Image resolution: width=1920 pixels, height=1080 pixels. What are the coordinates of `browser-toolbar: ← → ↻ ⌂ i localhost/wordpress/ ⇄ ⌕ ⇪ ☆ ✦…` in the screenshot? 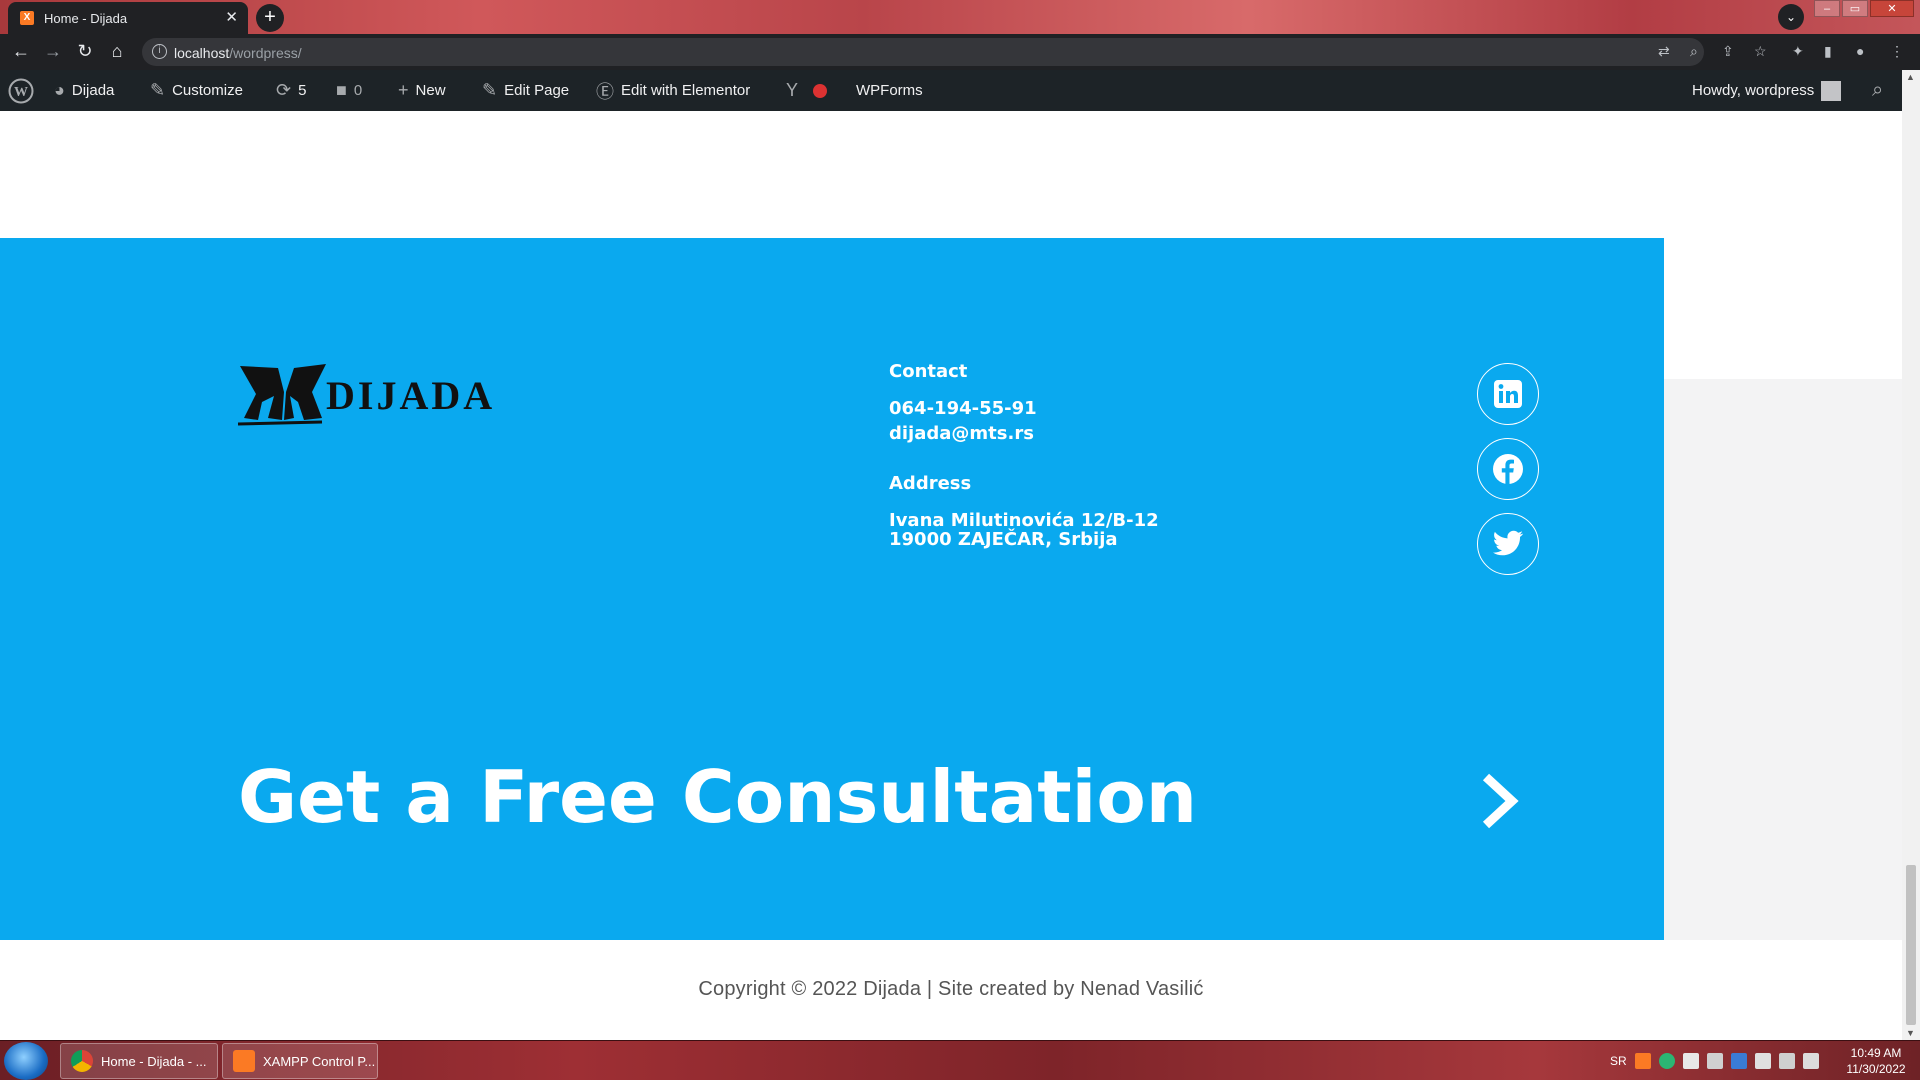 It's located at (960, 52).